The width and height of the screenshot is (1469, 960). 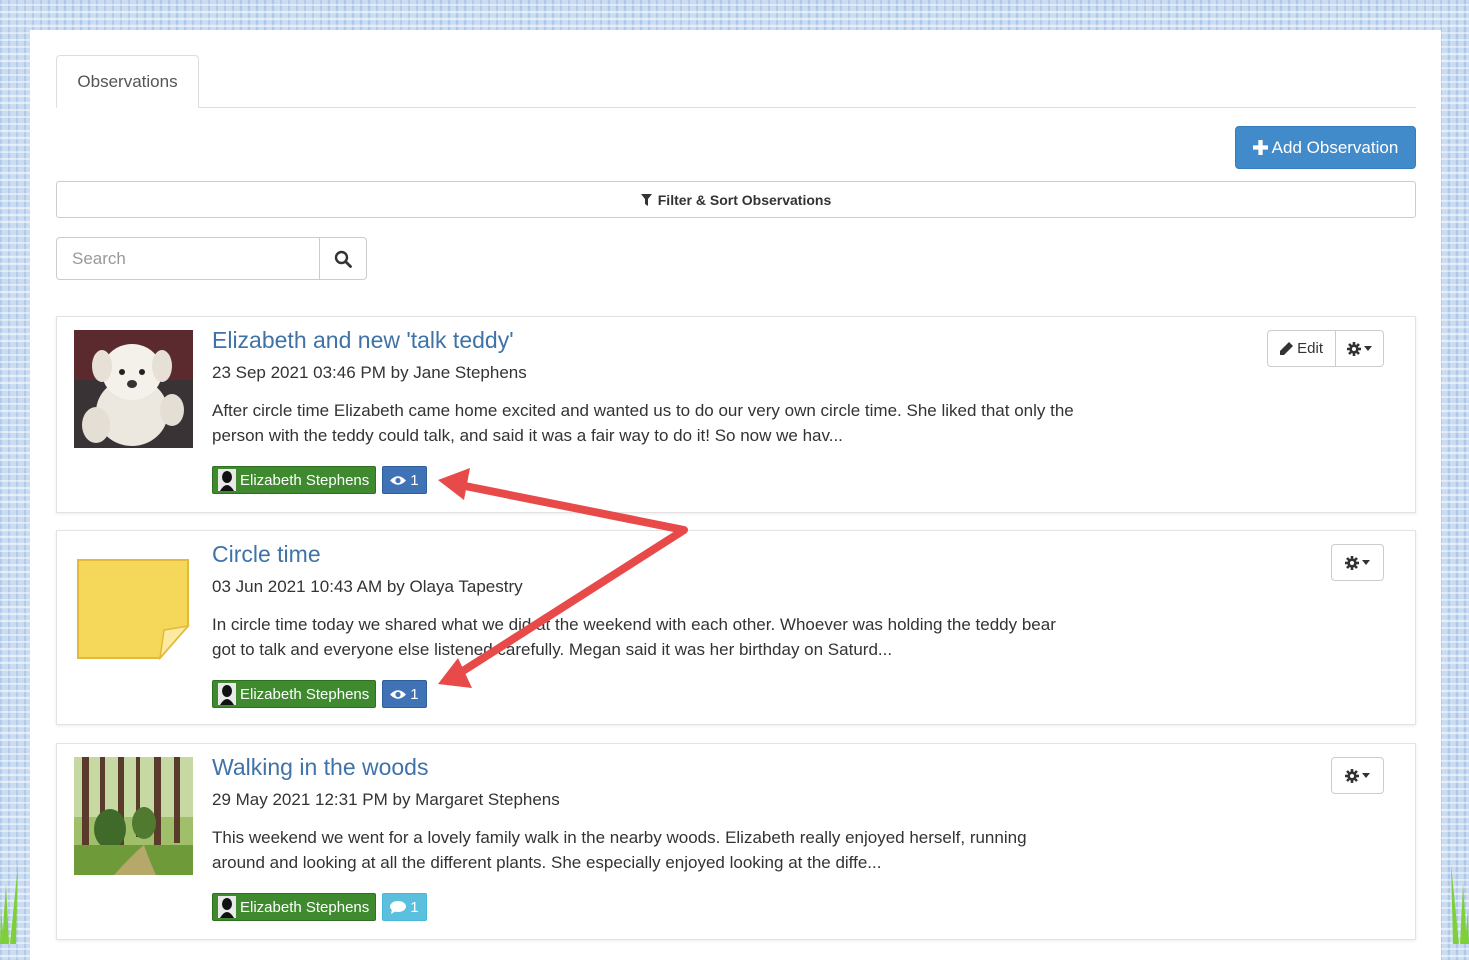 I want to click on observation-title: Circle time, so click(x=266, y=554).